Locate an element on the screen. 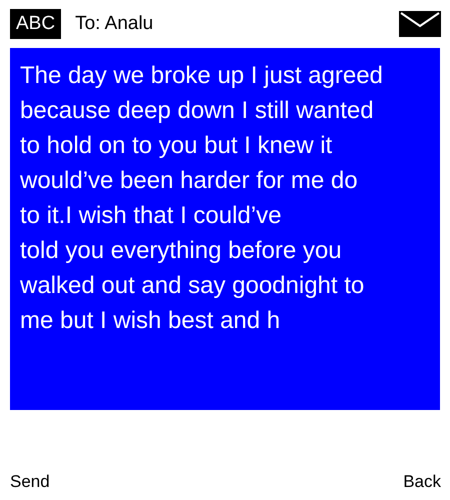  recipient-label: To: Analu is located at coordinates (114, 24).